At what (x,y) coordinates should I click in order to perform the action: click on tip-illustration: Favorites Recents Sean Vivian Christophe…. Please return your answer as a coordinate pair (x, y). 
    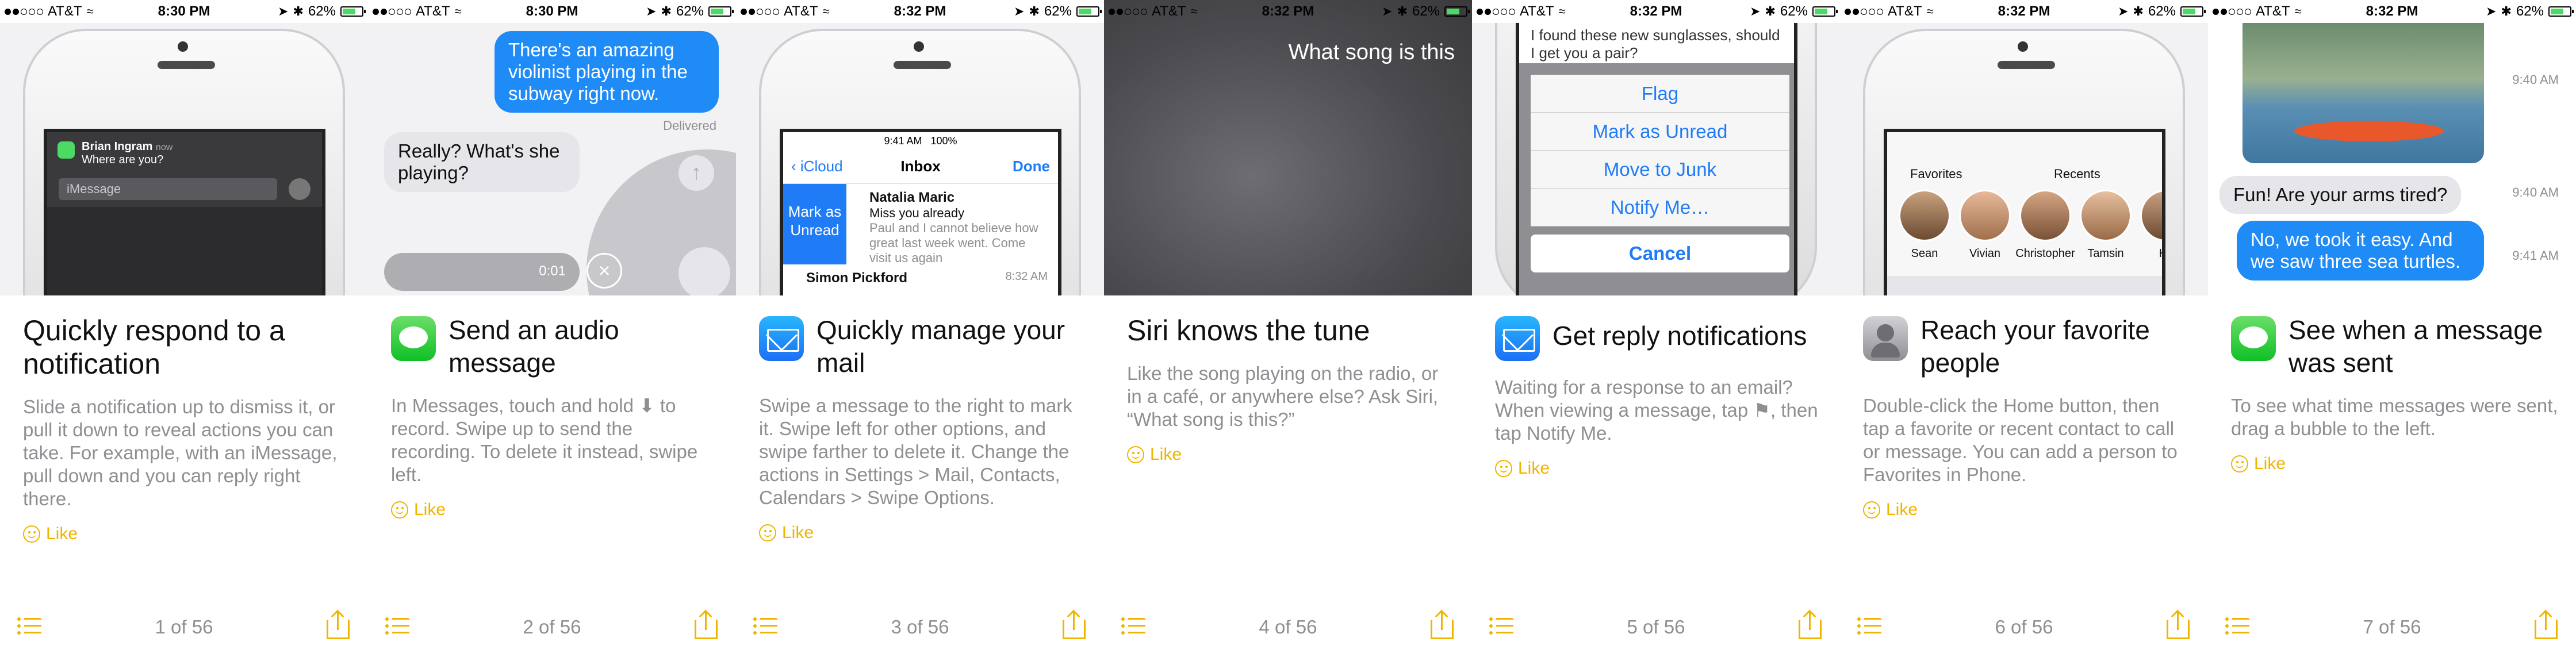
    Looking at the image, I should click on (2024, 159).